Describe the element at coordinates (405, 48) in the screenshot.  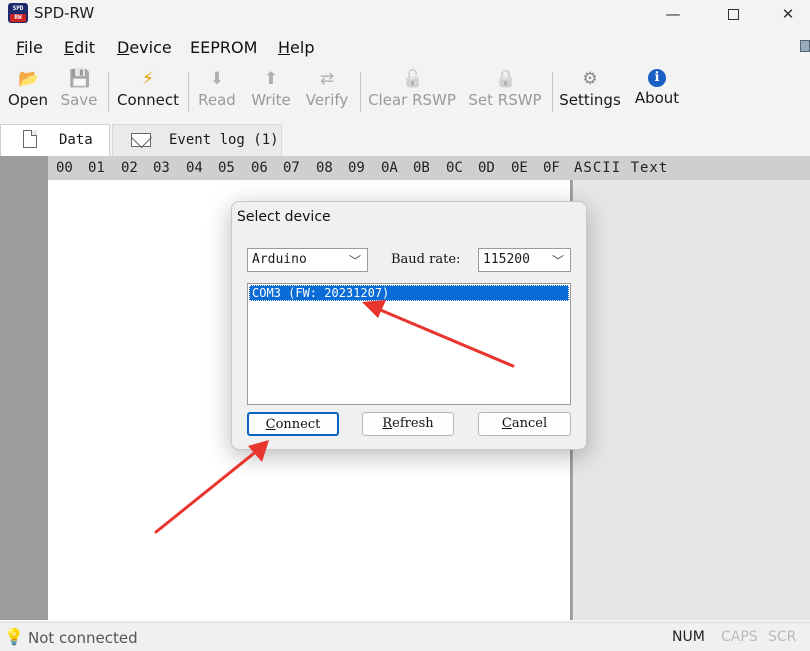
I see `menu-bar: File Edit Device EEPROM Help` at that location.